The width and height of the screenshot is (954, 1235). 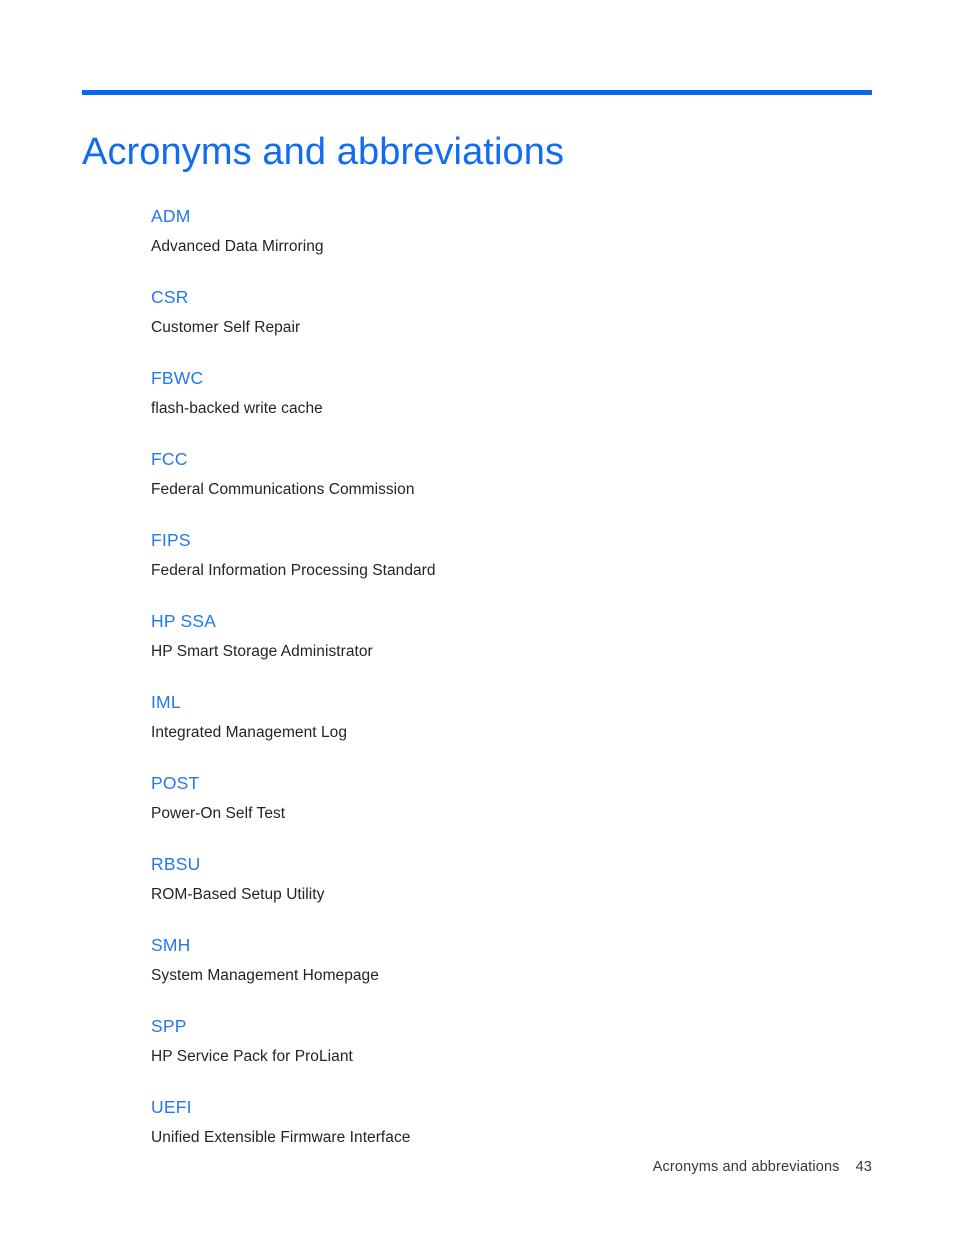 What do you see at coordinates (226, 327) in the screenshot?
I see `glossary-definition: Customer Self Repair` at bounding box center [226, 327].